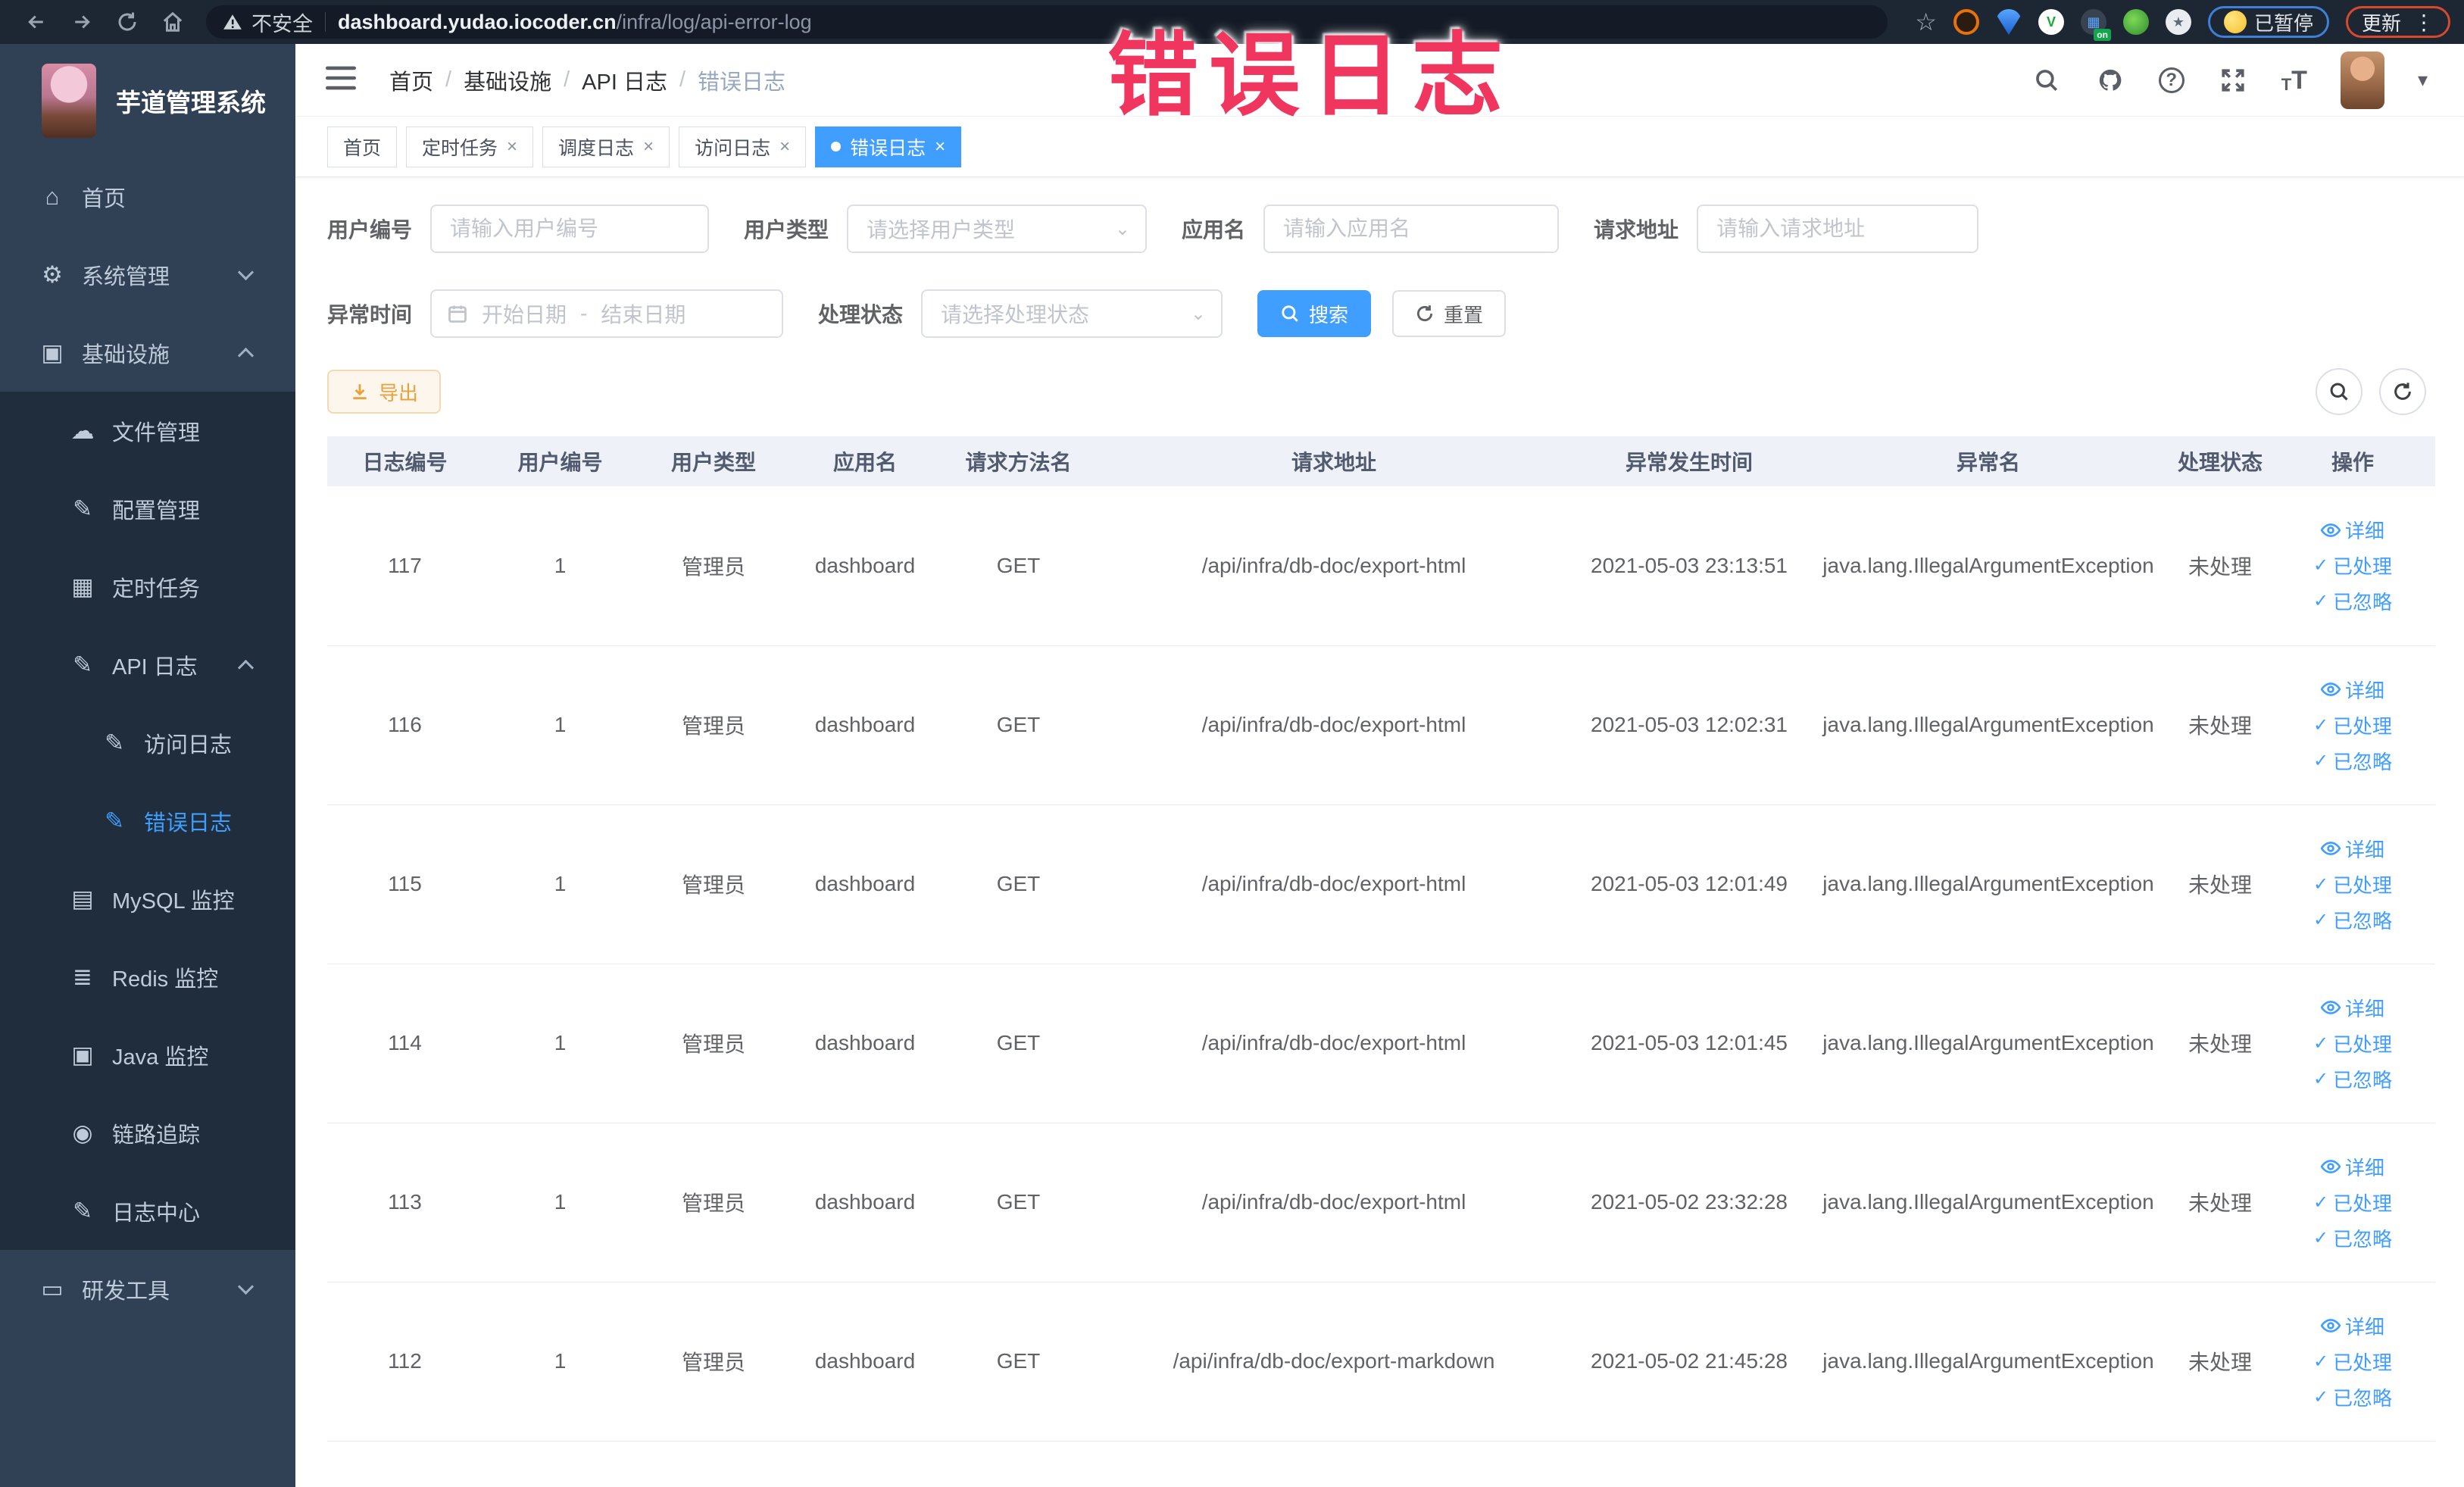 The width and height of the screenshot is (2464, 1487). What do you see at coordinates (2381, 23) in the screenshot?
I see `update-label: 更新` at bounding box center [2381, 23].